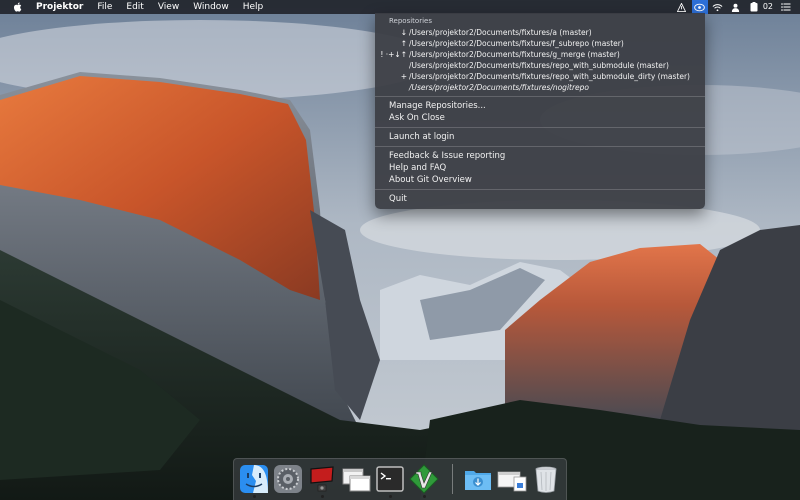 The width and height of the screenshot is (800, 500). I want to click on launch-at-login-item: Launch at login, so click(540, 137).